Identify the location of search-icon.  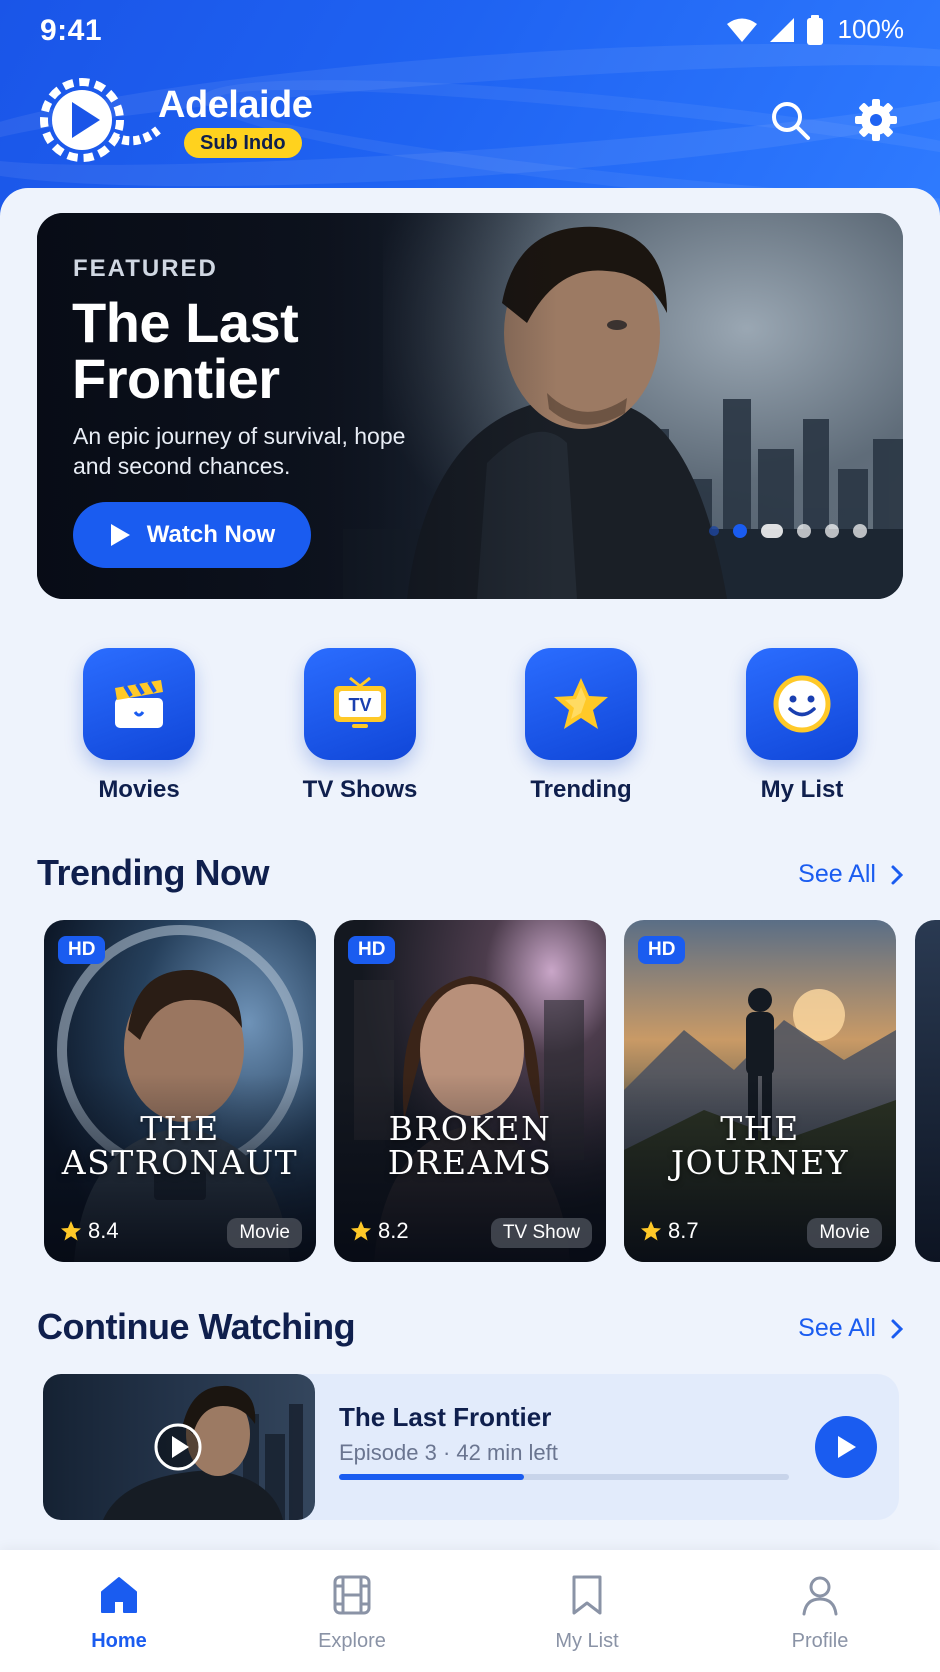
(791, 121).